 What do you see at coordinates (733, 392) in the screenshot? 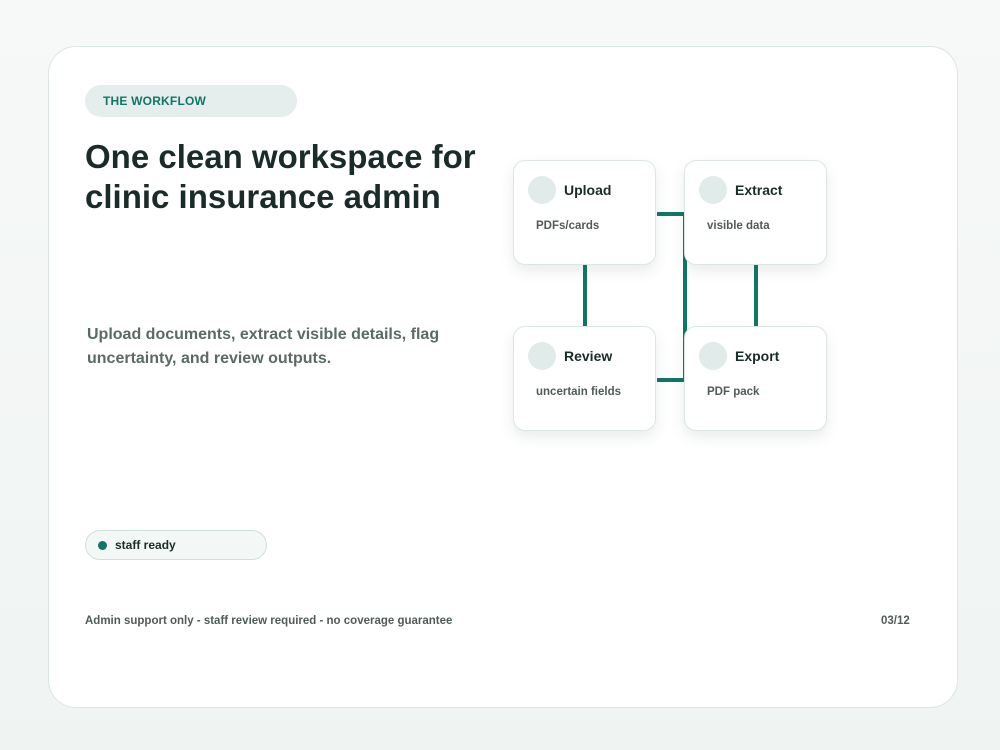
I see `step-description: PDF pack` at bounding box center [733, 392].